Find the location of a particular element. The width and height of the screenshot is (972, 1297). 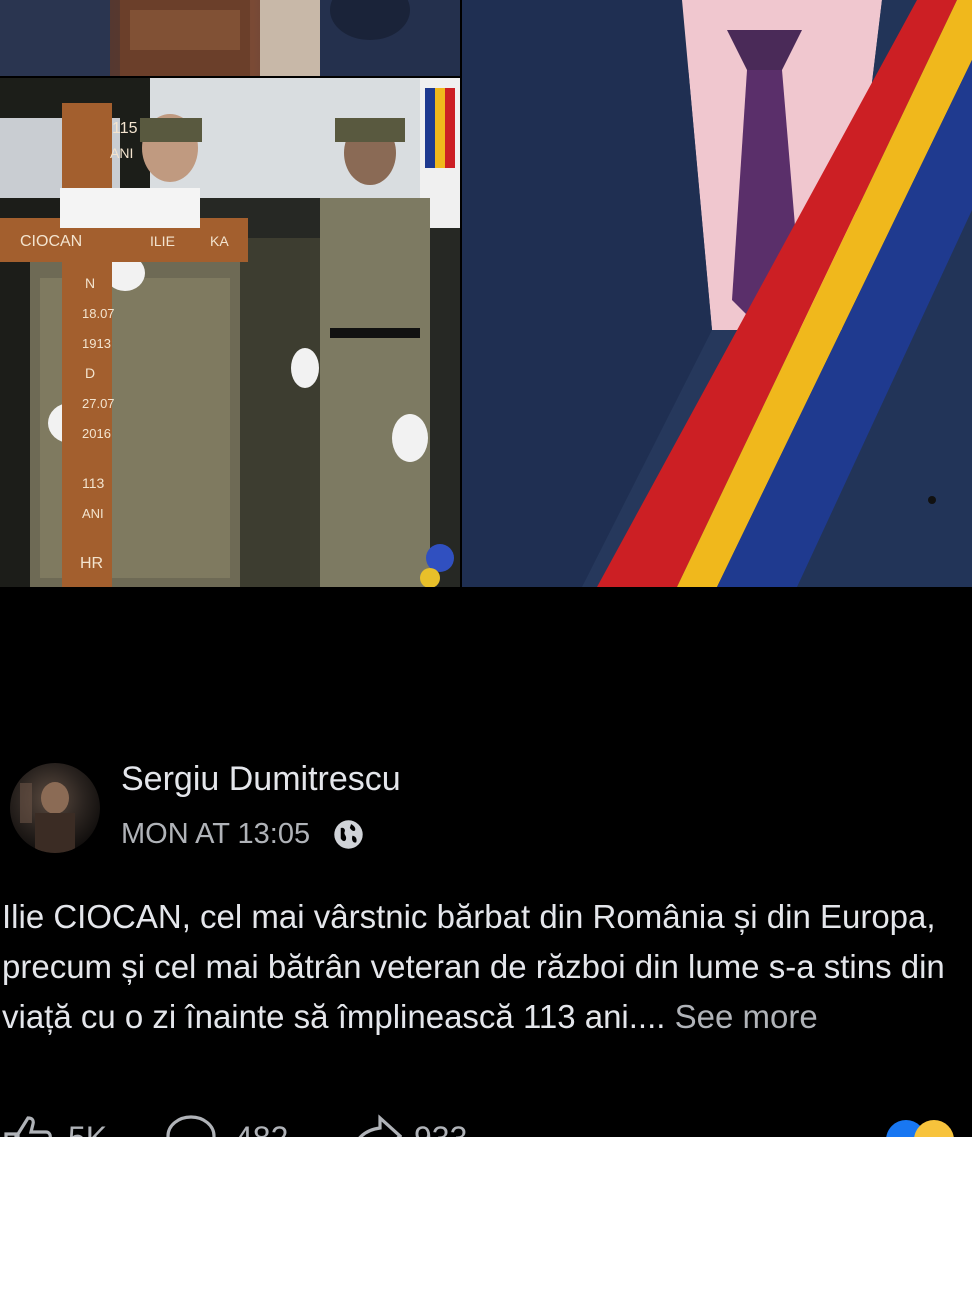

cross-inscription-4: ILIE is located at coordinates (162, 241).